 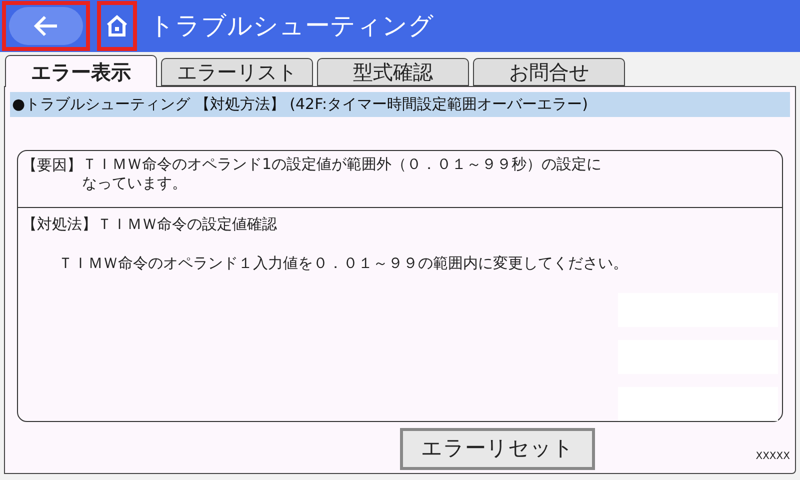 What do you see at coordinates (237, 72) in the screenshot?
I see `tab: エラーリスト` at bounding box center [237, 72].